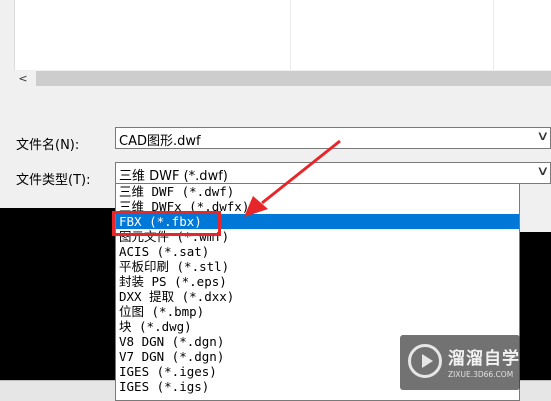  I want to click on cad-drawing-area, so click(58, 294).